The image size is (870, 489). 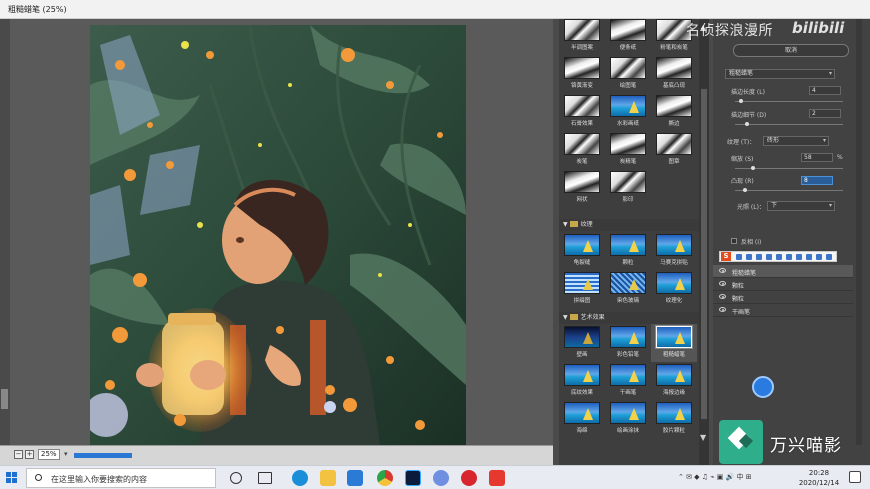 I want to click on floating-assist-ball, so click(x=763, y=387).